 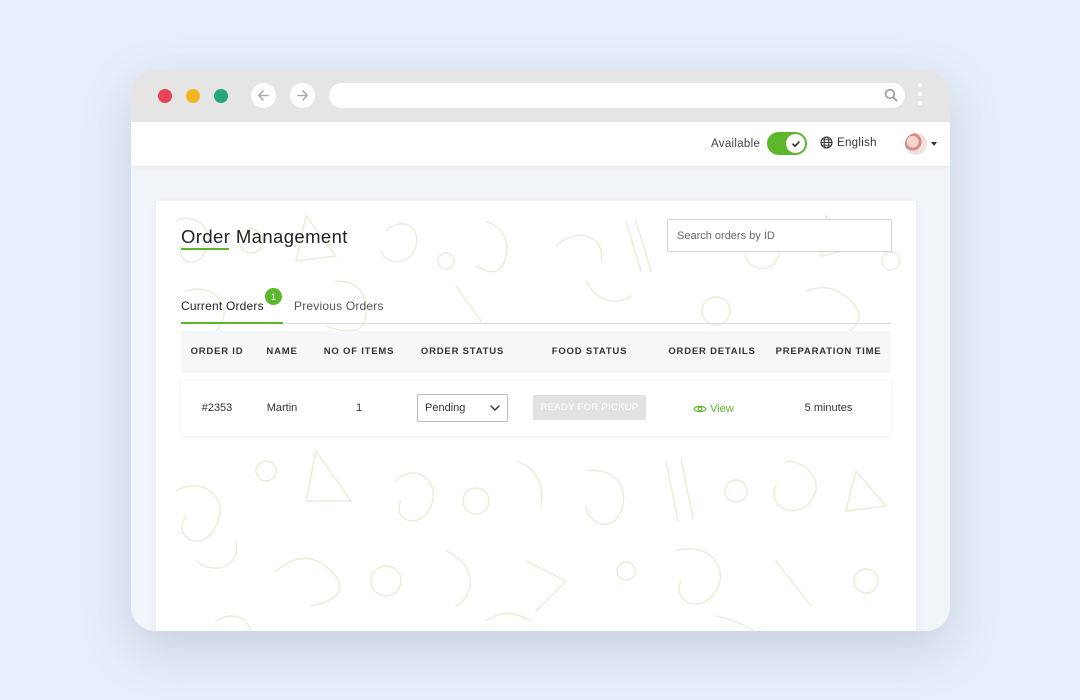 I want to click on maximize-window-button, so click(x=221, y=96).